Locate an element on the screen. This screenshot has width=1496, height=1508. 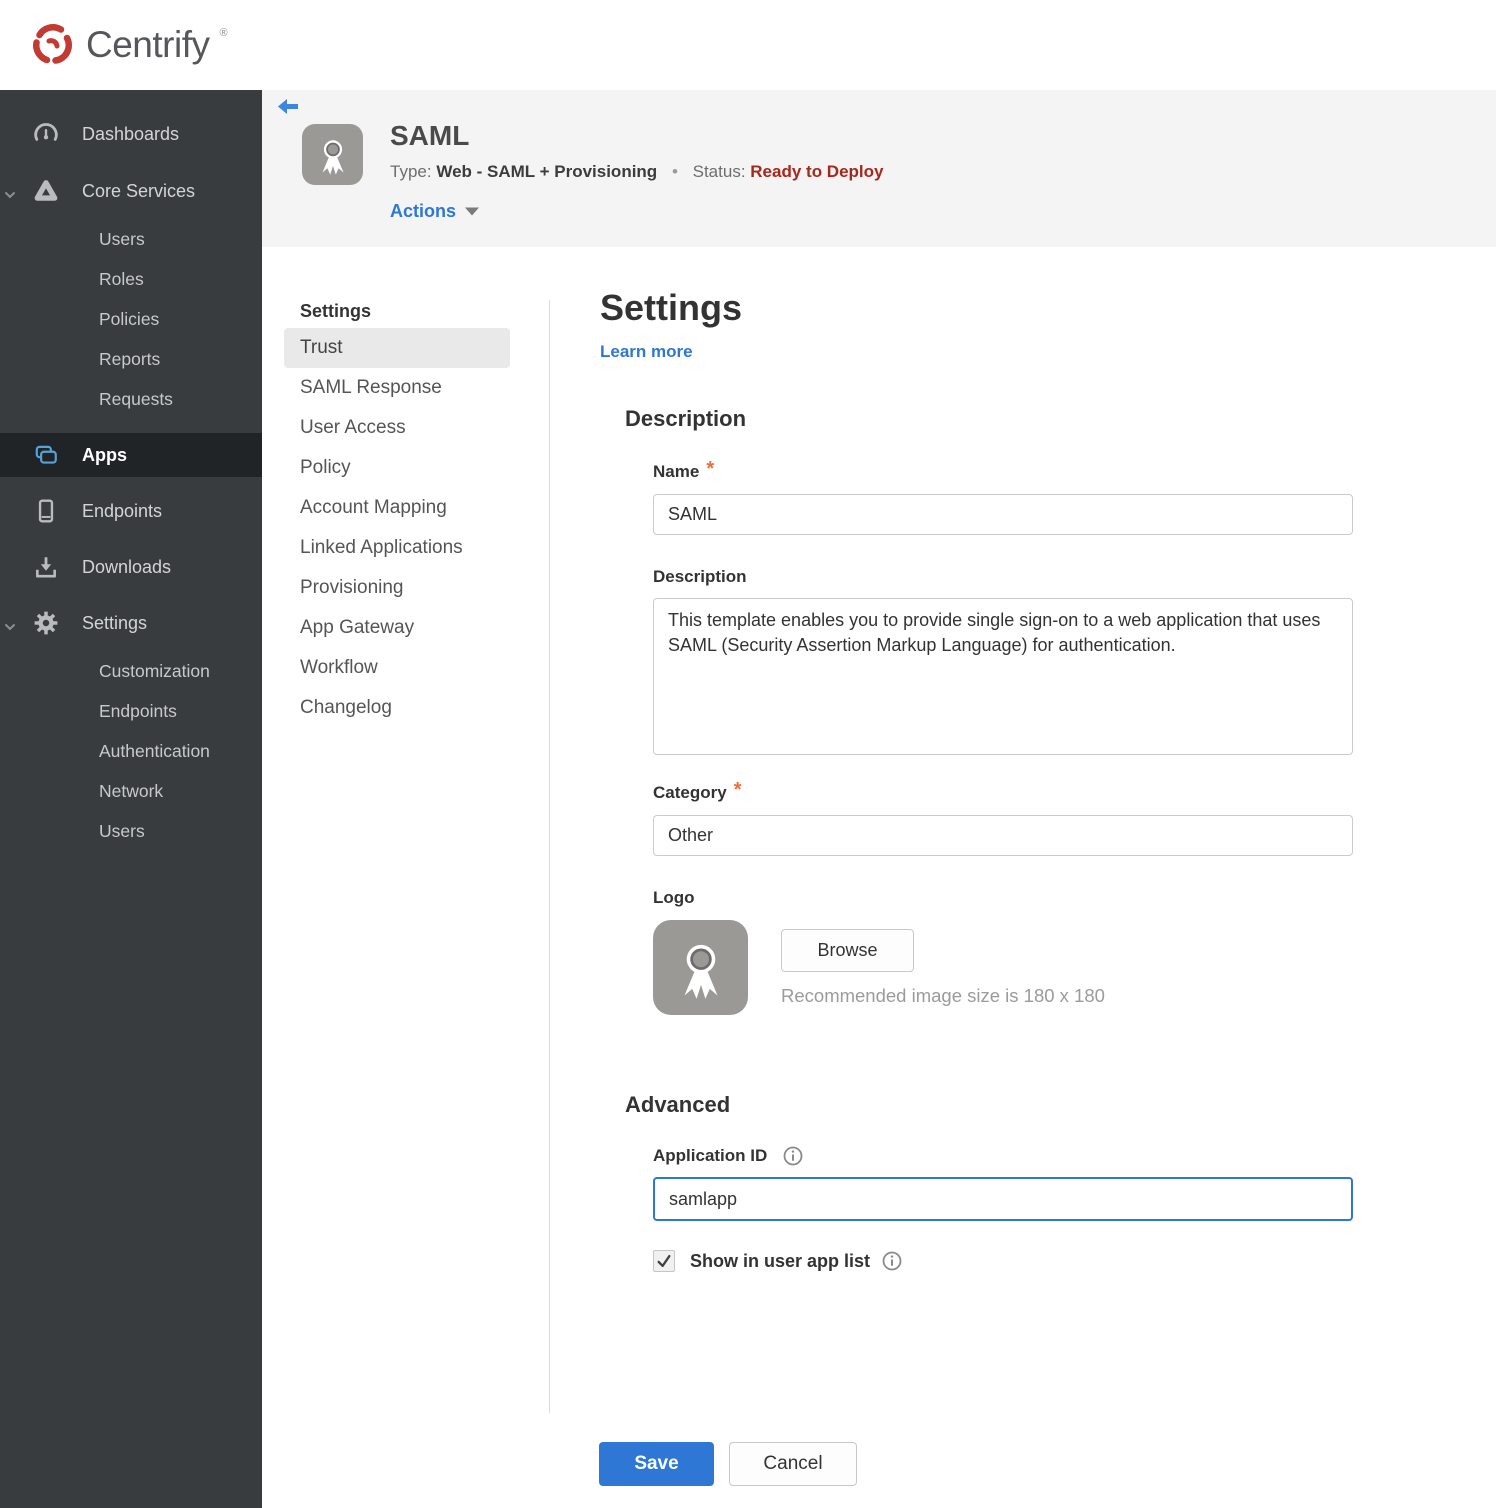
vertical-divider is located at coordinates (549, 856).